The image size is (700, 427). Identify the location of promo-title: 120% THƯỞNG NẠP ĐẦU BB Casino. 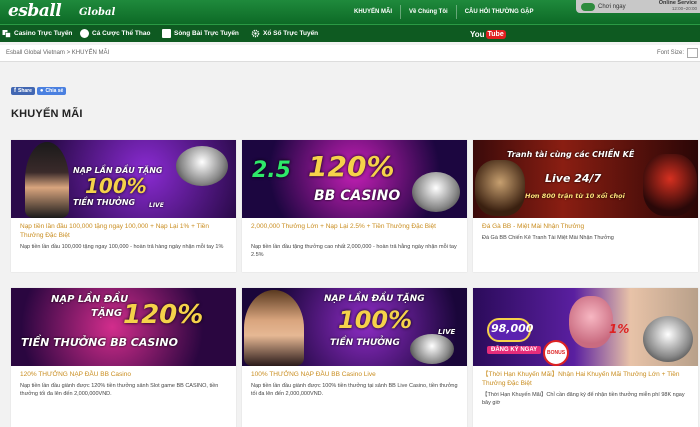
(125, 374).